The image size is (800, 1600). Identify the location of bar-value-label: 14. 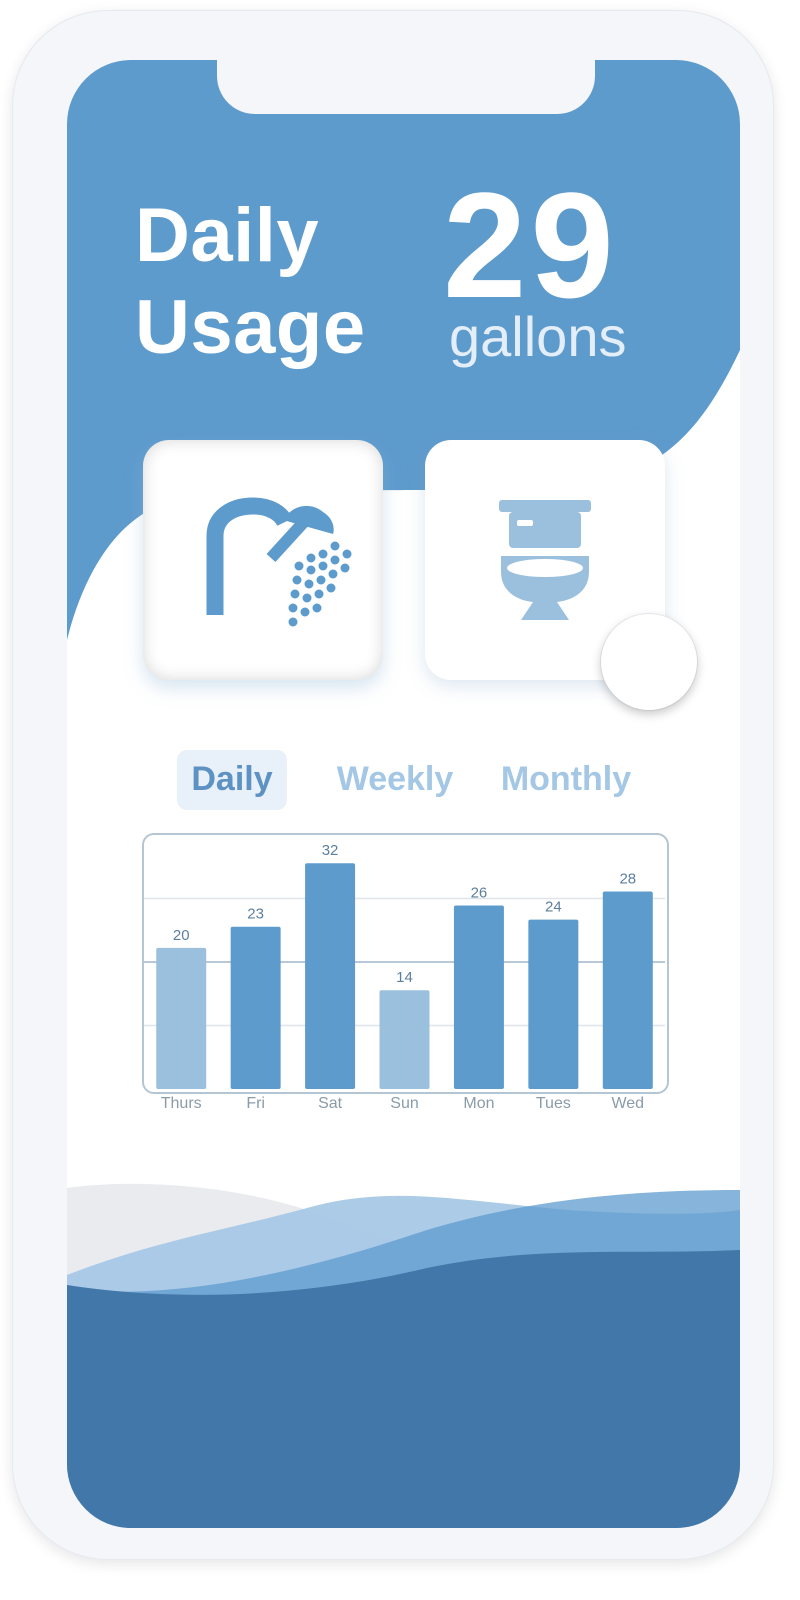
(404, 977).